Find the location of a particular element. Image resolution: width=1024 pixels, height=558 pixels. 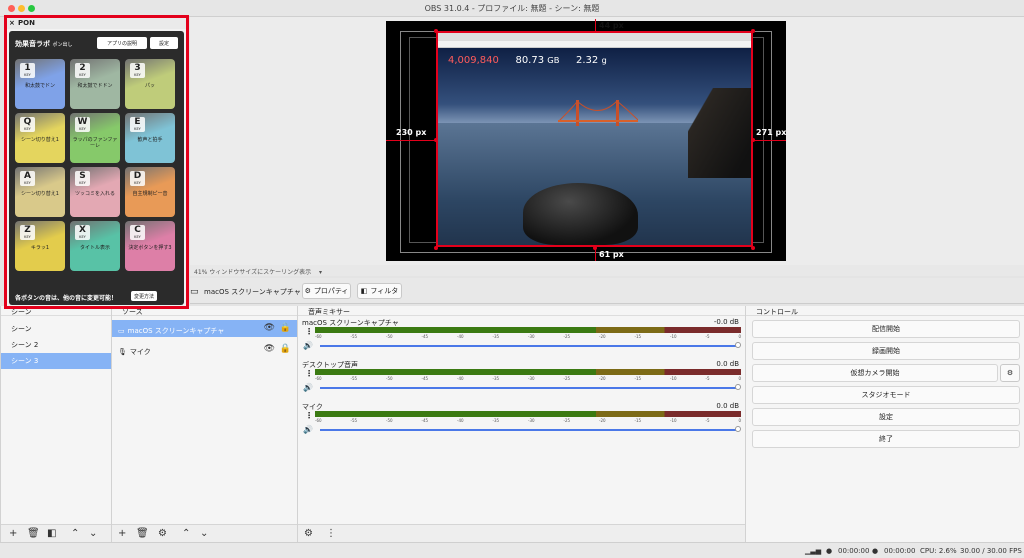

key-letter: E KEY is located at coordinates (137, 124).